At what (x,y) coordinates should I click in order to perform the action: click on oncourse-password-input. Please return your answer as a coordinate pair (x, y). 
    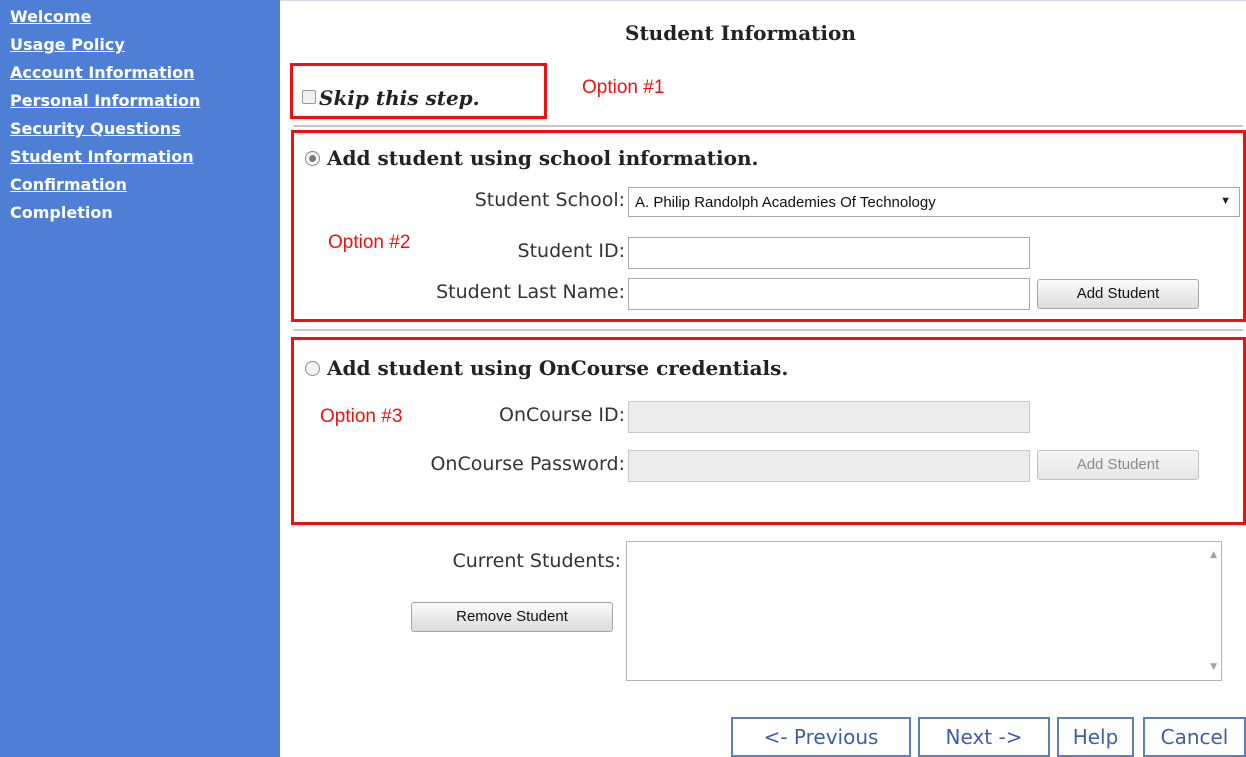
    Looking at the image, I should click on (829, 466).